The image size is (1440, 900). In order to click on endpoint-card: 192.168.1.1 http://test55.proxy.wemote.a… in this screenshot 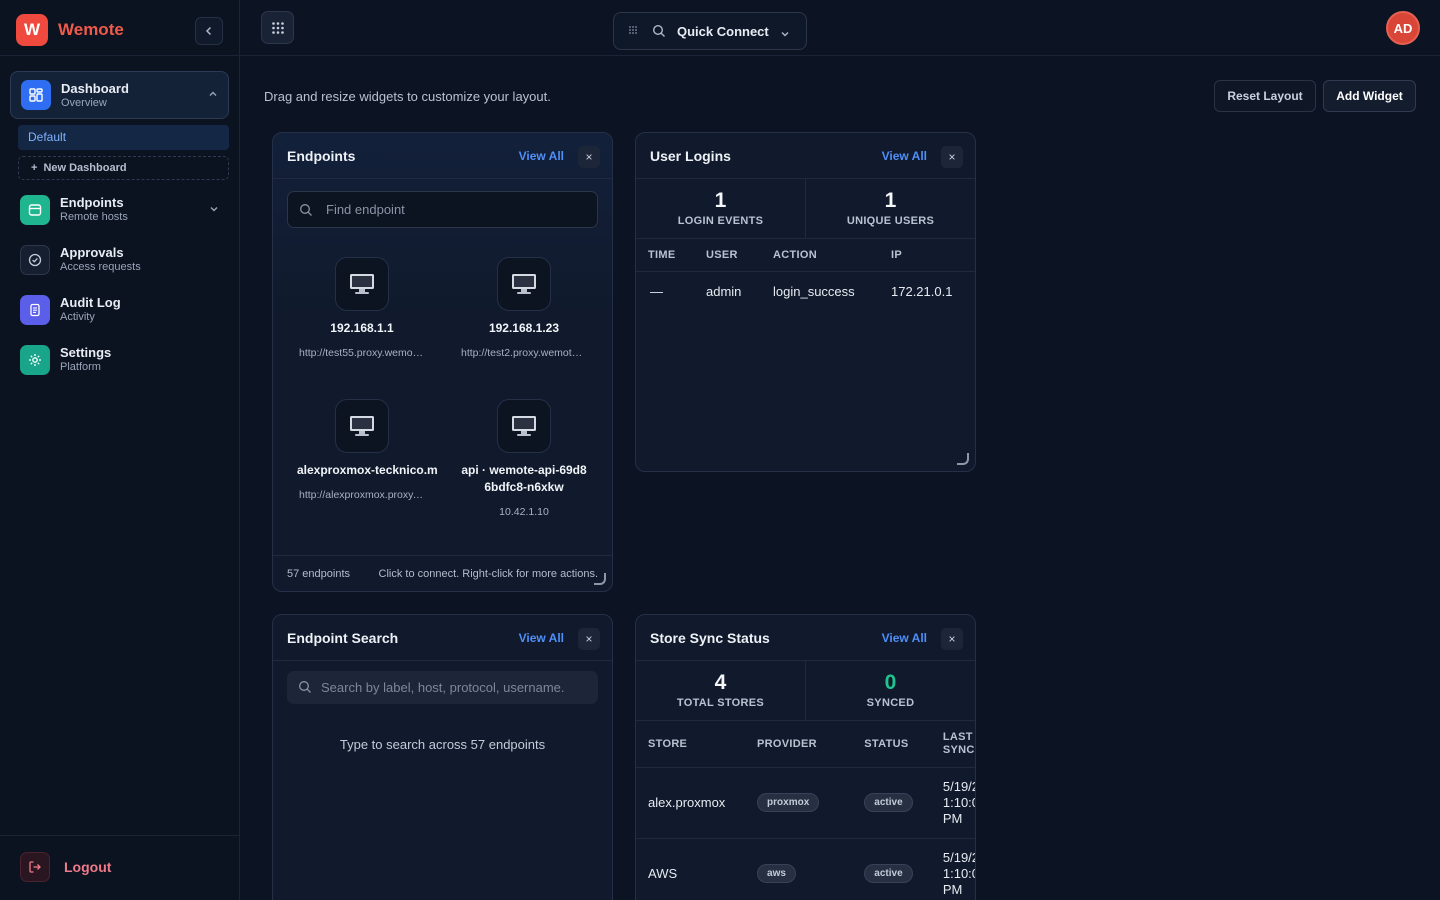, I will do `click(362, 308)`.